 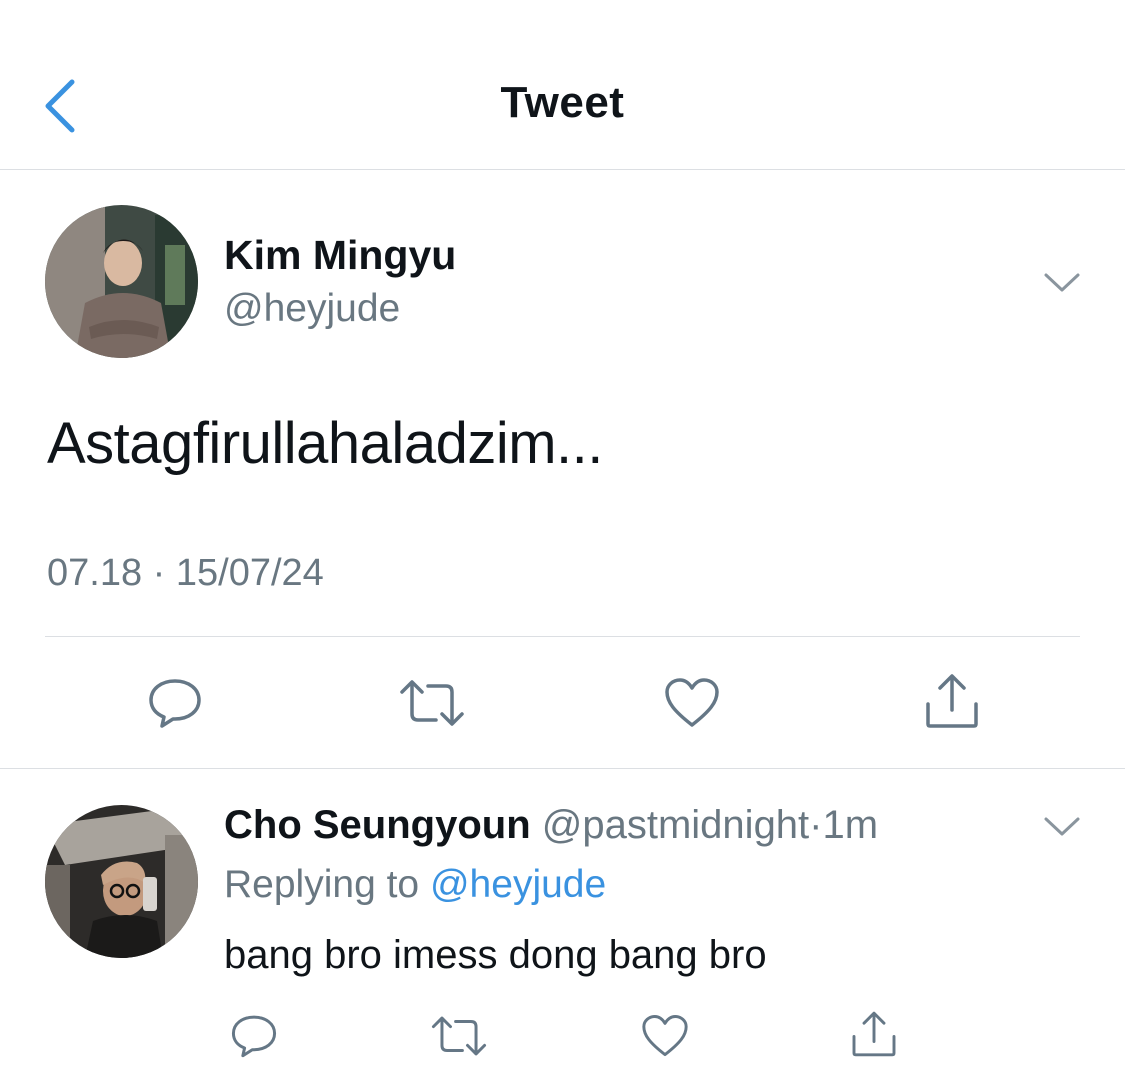 I want to click on reply-text: bang bro imess dong bang bro, so click(x=495, y=955).